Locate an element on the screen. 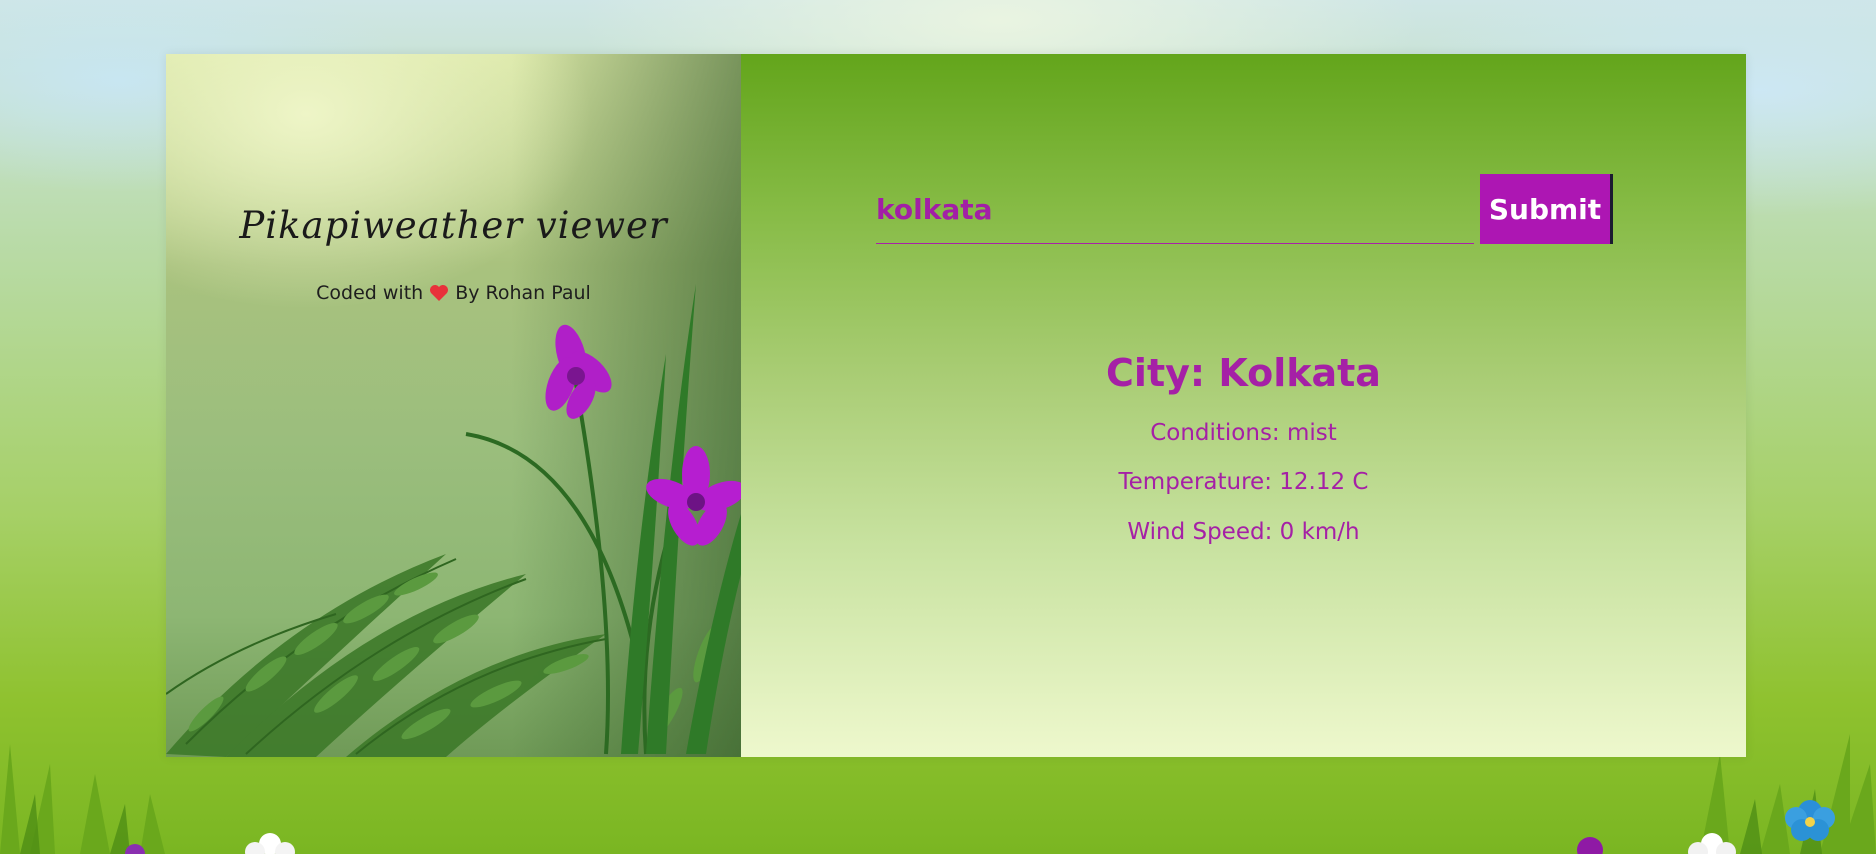 The height and width of the screenshot is (854, 1876). wind-speed-text: Wind Speed: 0 km/h is located at coordinates (1243, 531).